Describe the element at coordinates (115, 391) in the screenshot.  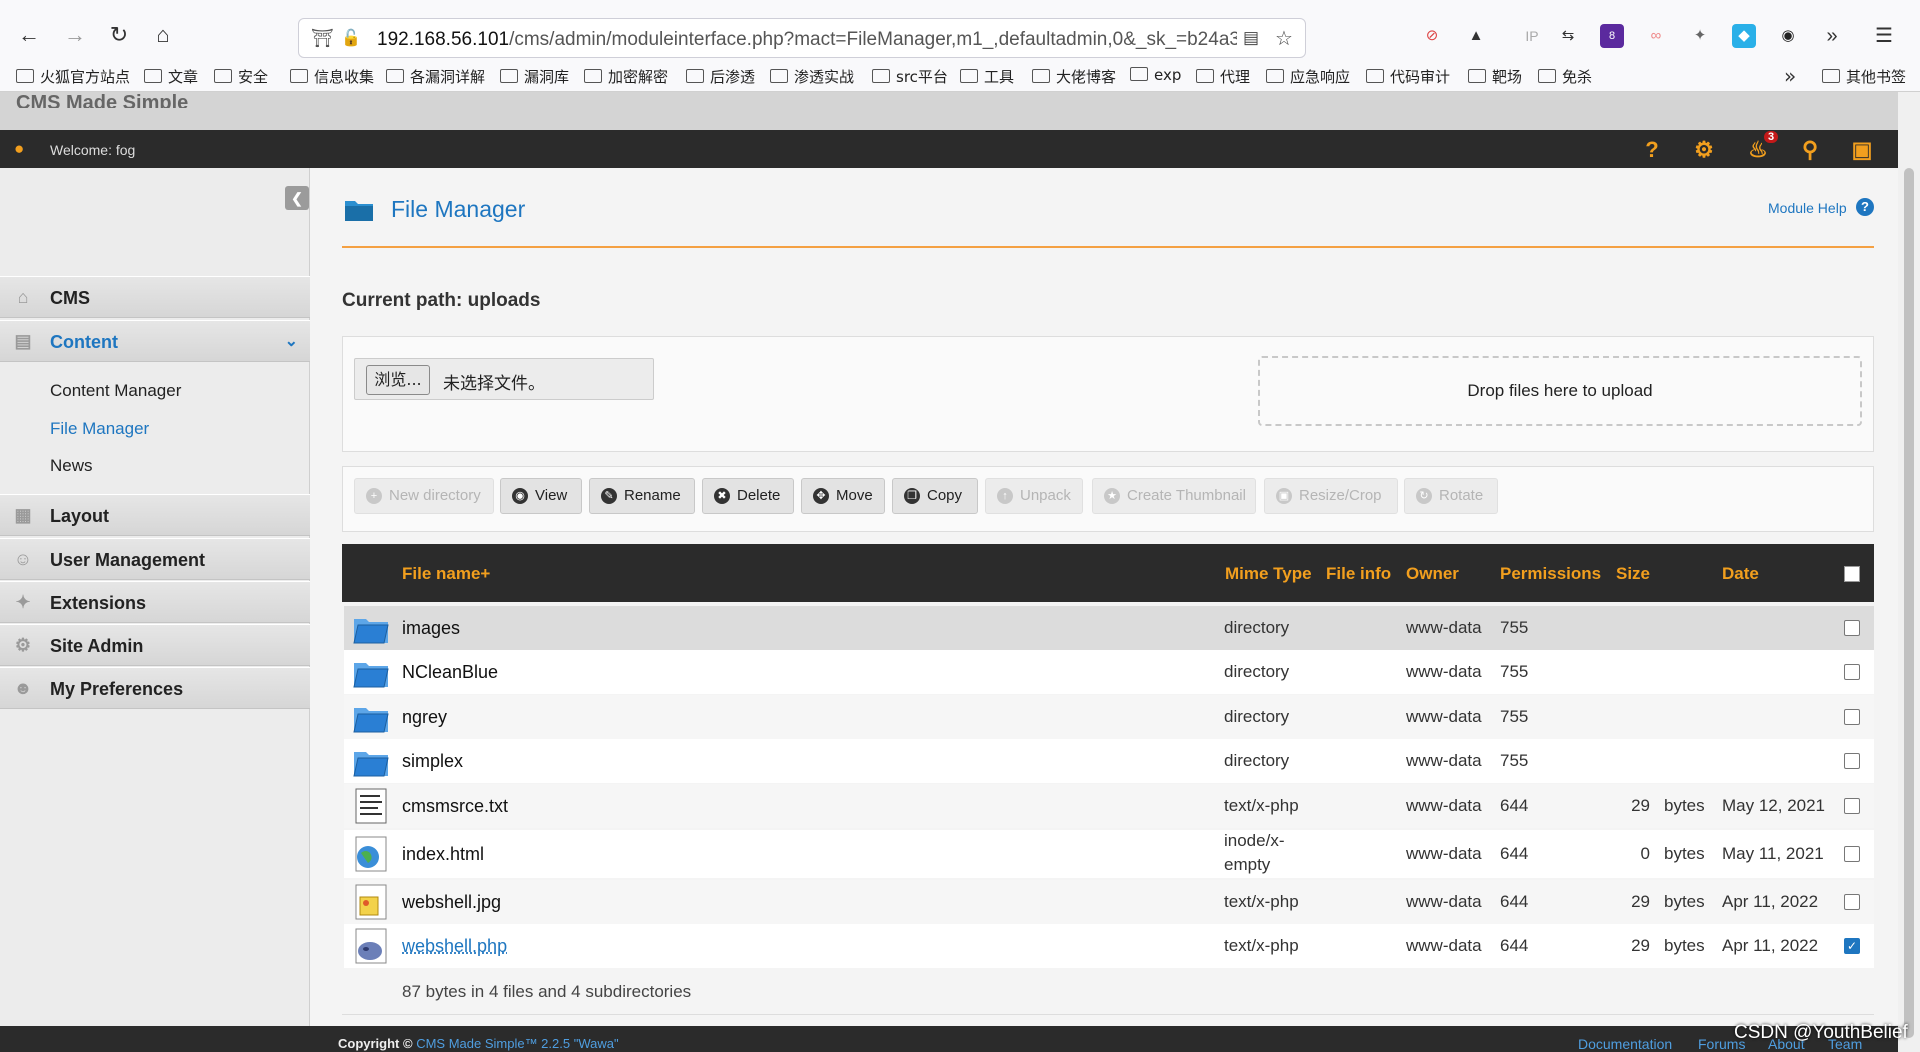
I see `sidebar-item-content-manager: Content Manager` at that location.